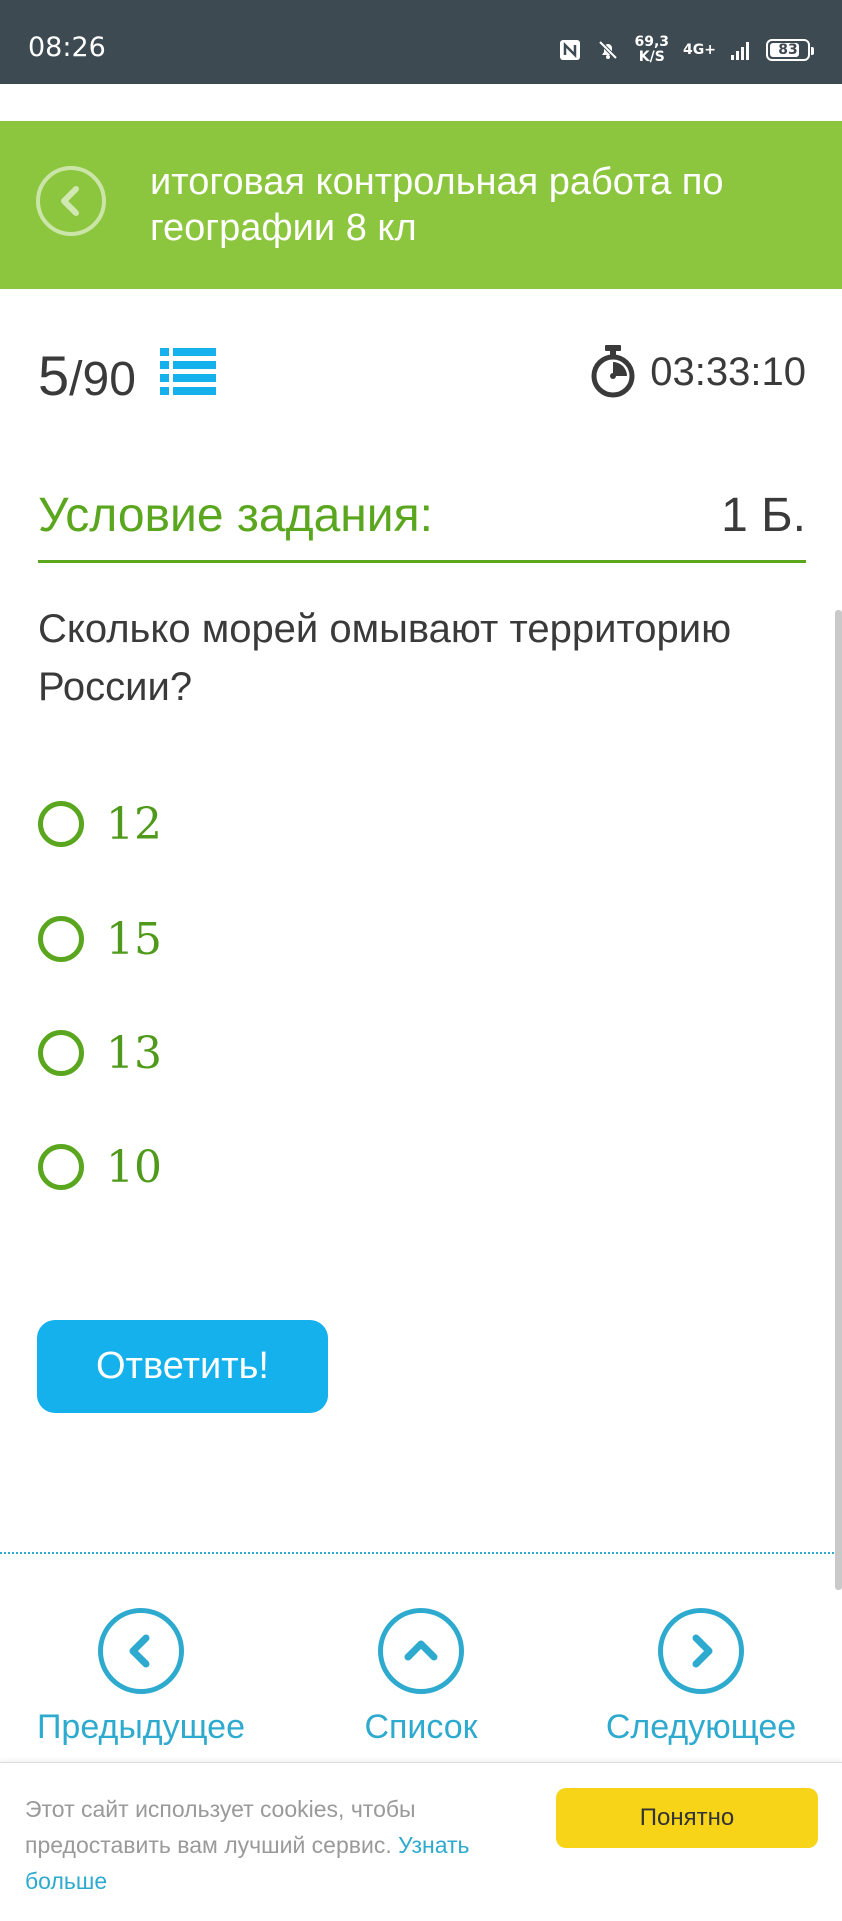 The height and width of the screenshot is (1921, 842). I want to click on task-points: 1 Б., so click(763, 515).